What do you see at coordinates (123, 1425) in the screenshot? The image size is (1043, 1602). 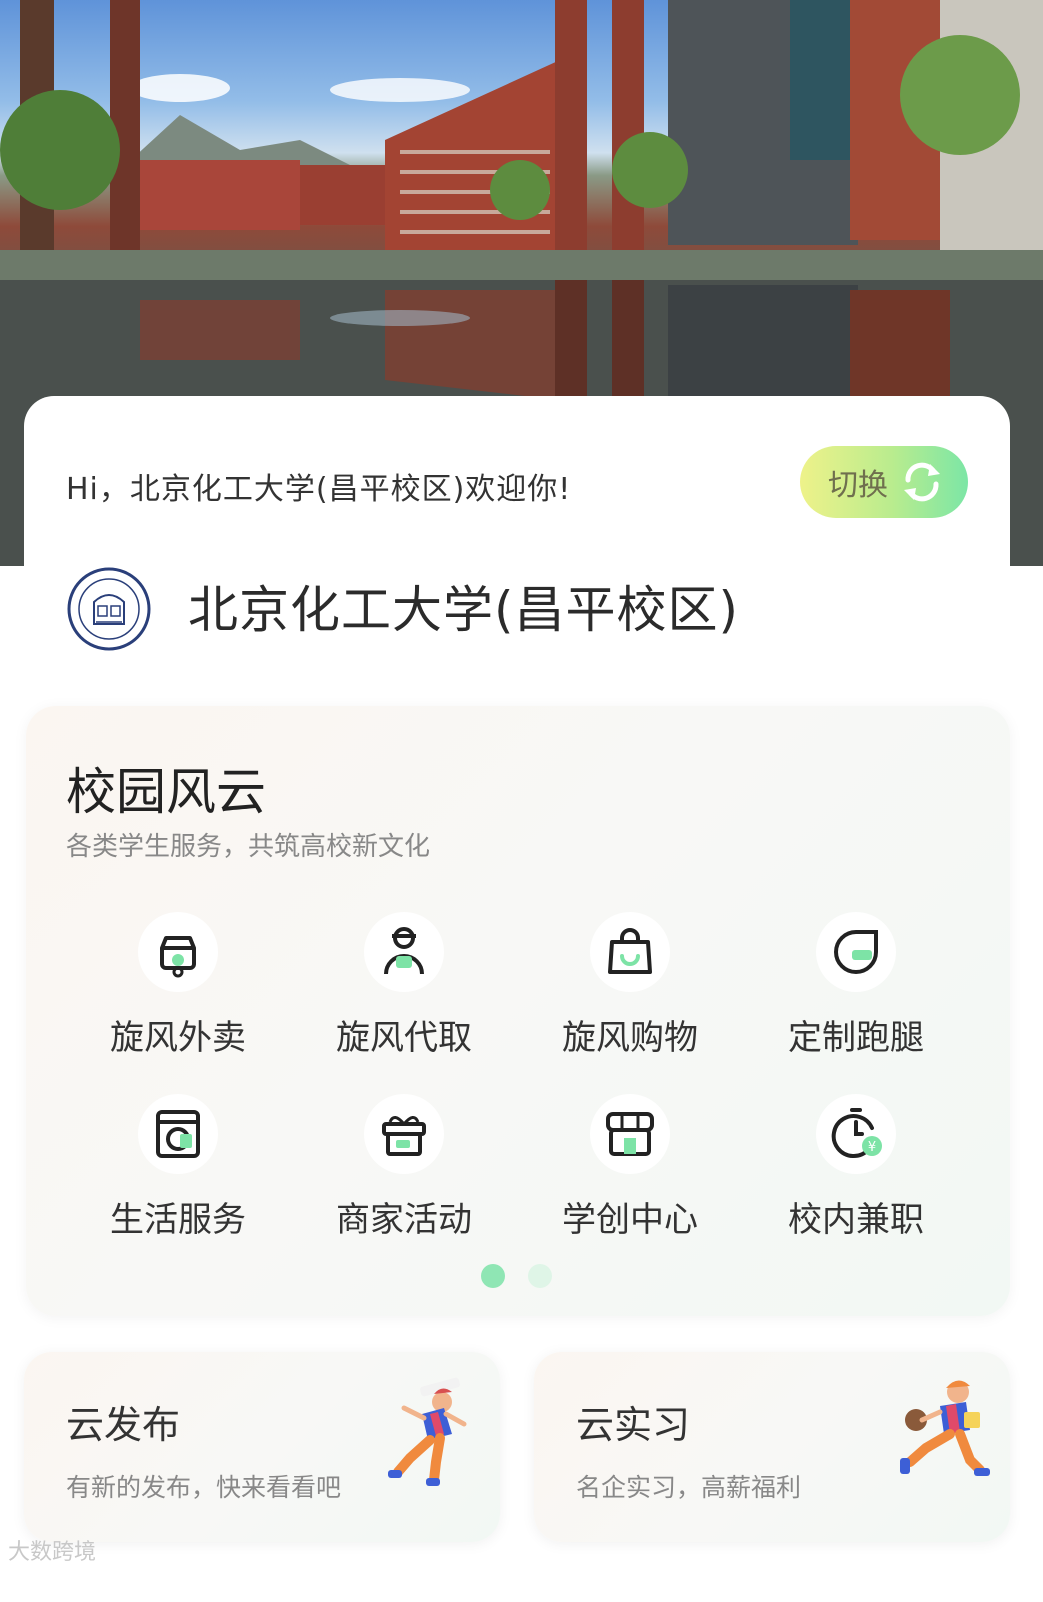 I see `card-title: 云发布` at bounding box center [123, 1425].